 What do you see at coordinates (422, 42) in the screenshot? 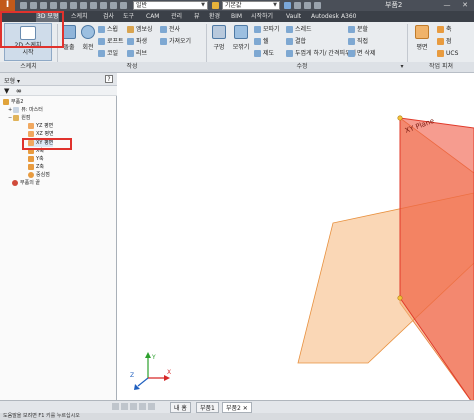
I see `plane-button: 평면` at bounding box center [422, 42].